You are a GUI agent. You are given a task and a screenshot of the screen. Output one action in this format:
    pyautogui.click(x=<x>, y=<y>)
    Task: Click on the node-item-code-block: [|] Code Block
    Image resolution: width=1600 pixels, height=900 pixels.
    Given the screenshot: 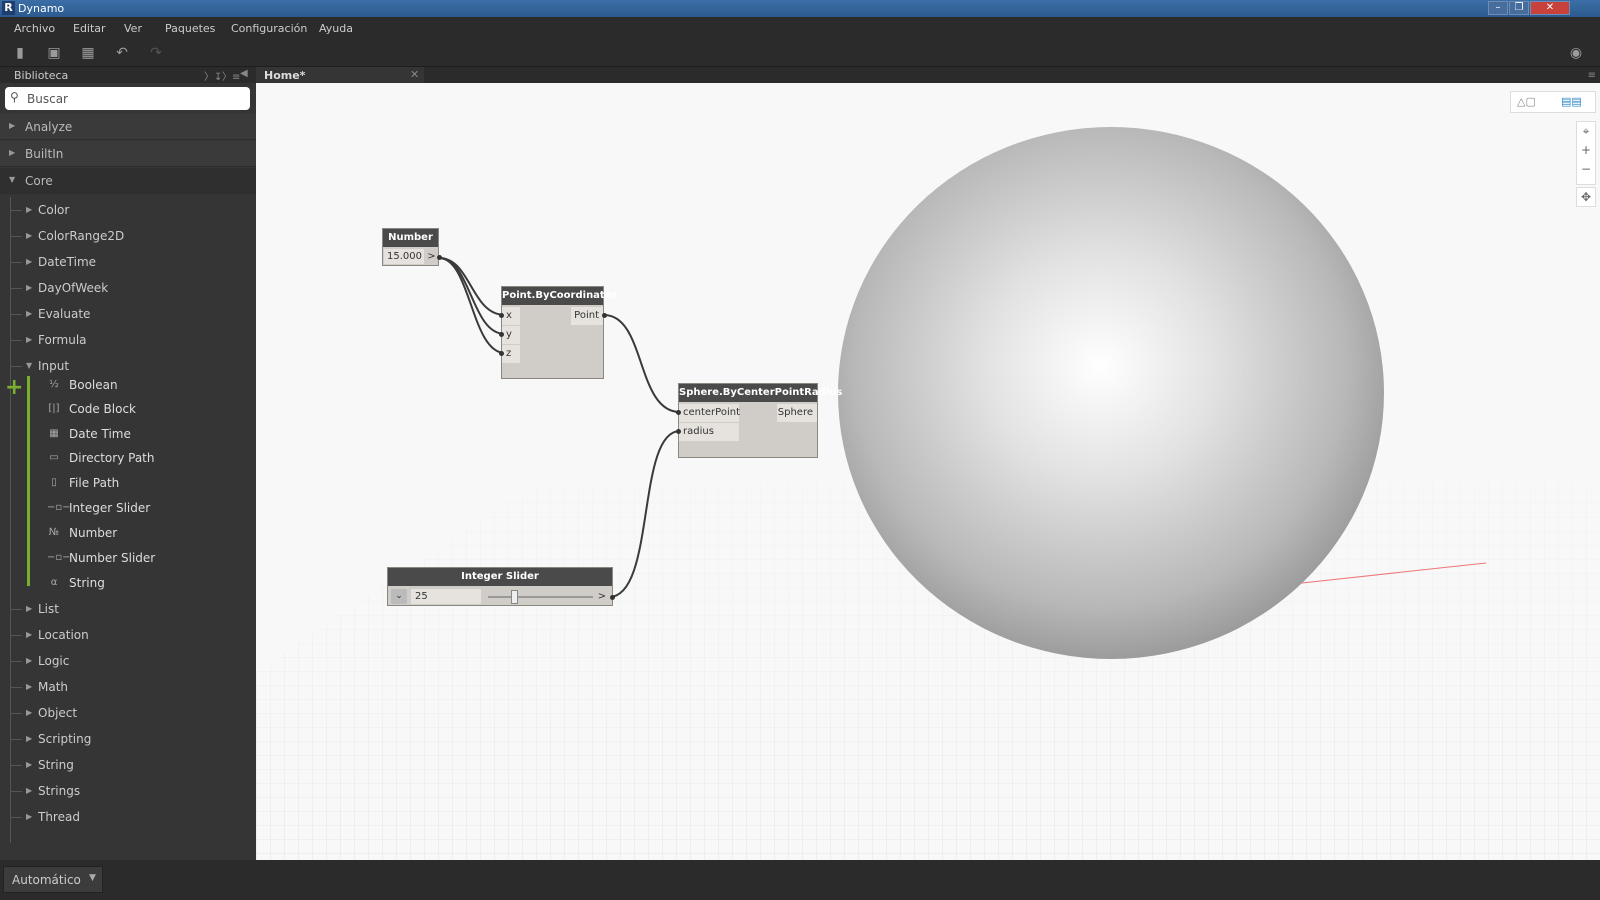 What is the action you would take?
    pyautogui.click(x=128, y=410)
    